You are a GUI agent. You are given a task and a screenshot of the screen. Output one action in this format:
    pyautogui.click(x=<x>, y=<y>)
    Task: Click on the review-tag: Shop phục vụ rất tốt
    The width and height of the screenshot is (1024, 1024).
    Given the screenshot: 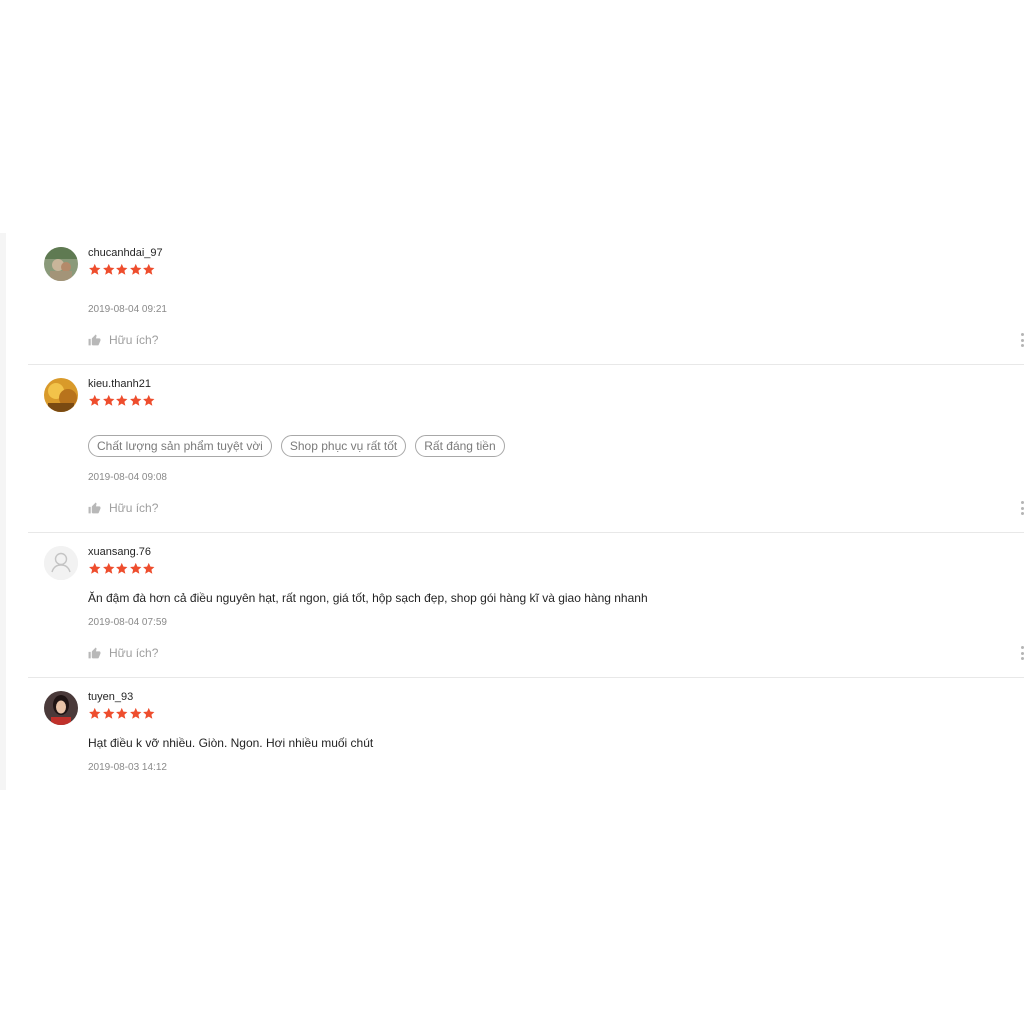 What is the action you would take?
    pyautogui.click(x=343, y=446)
    